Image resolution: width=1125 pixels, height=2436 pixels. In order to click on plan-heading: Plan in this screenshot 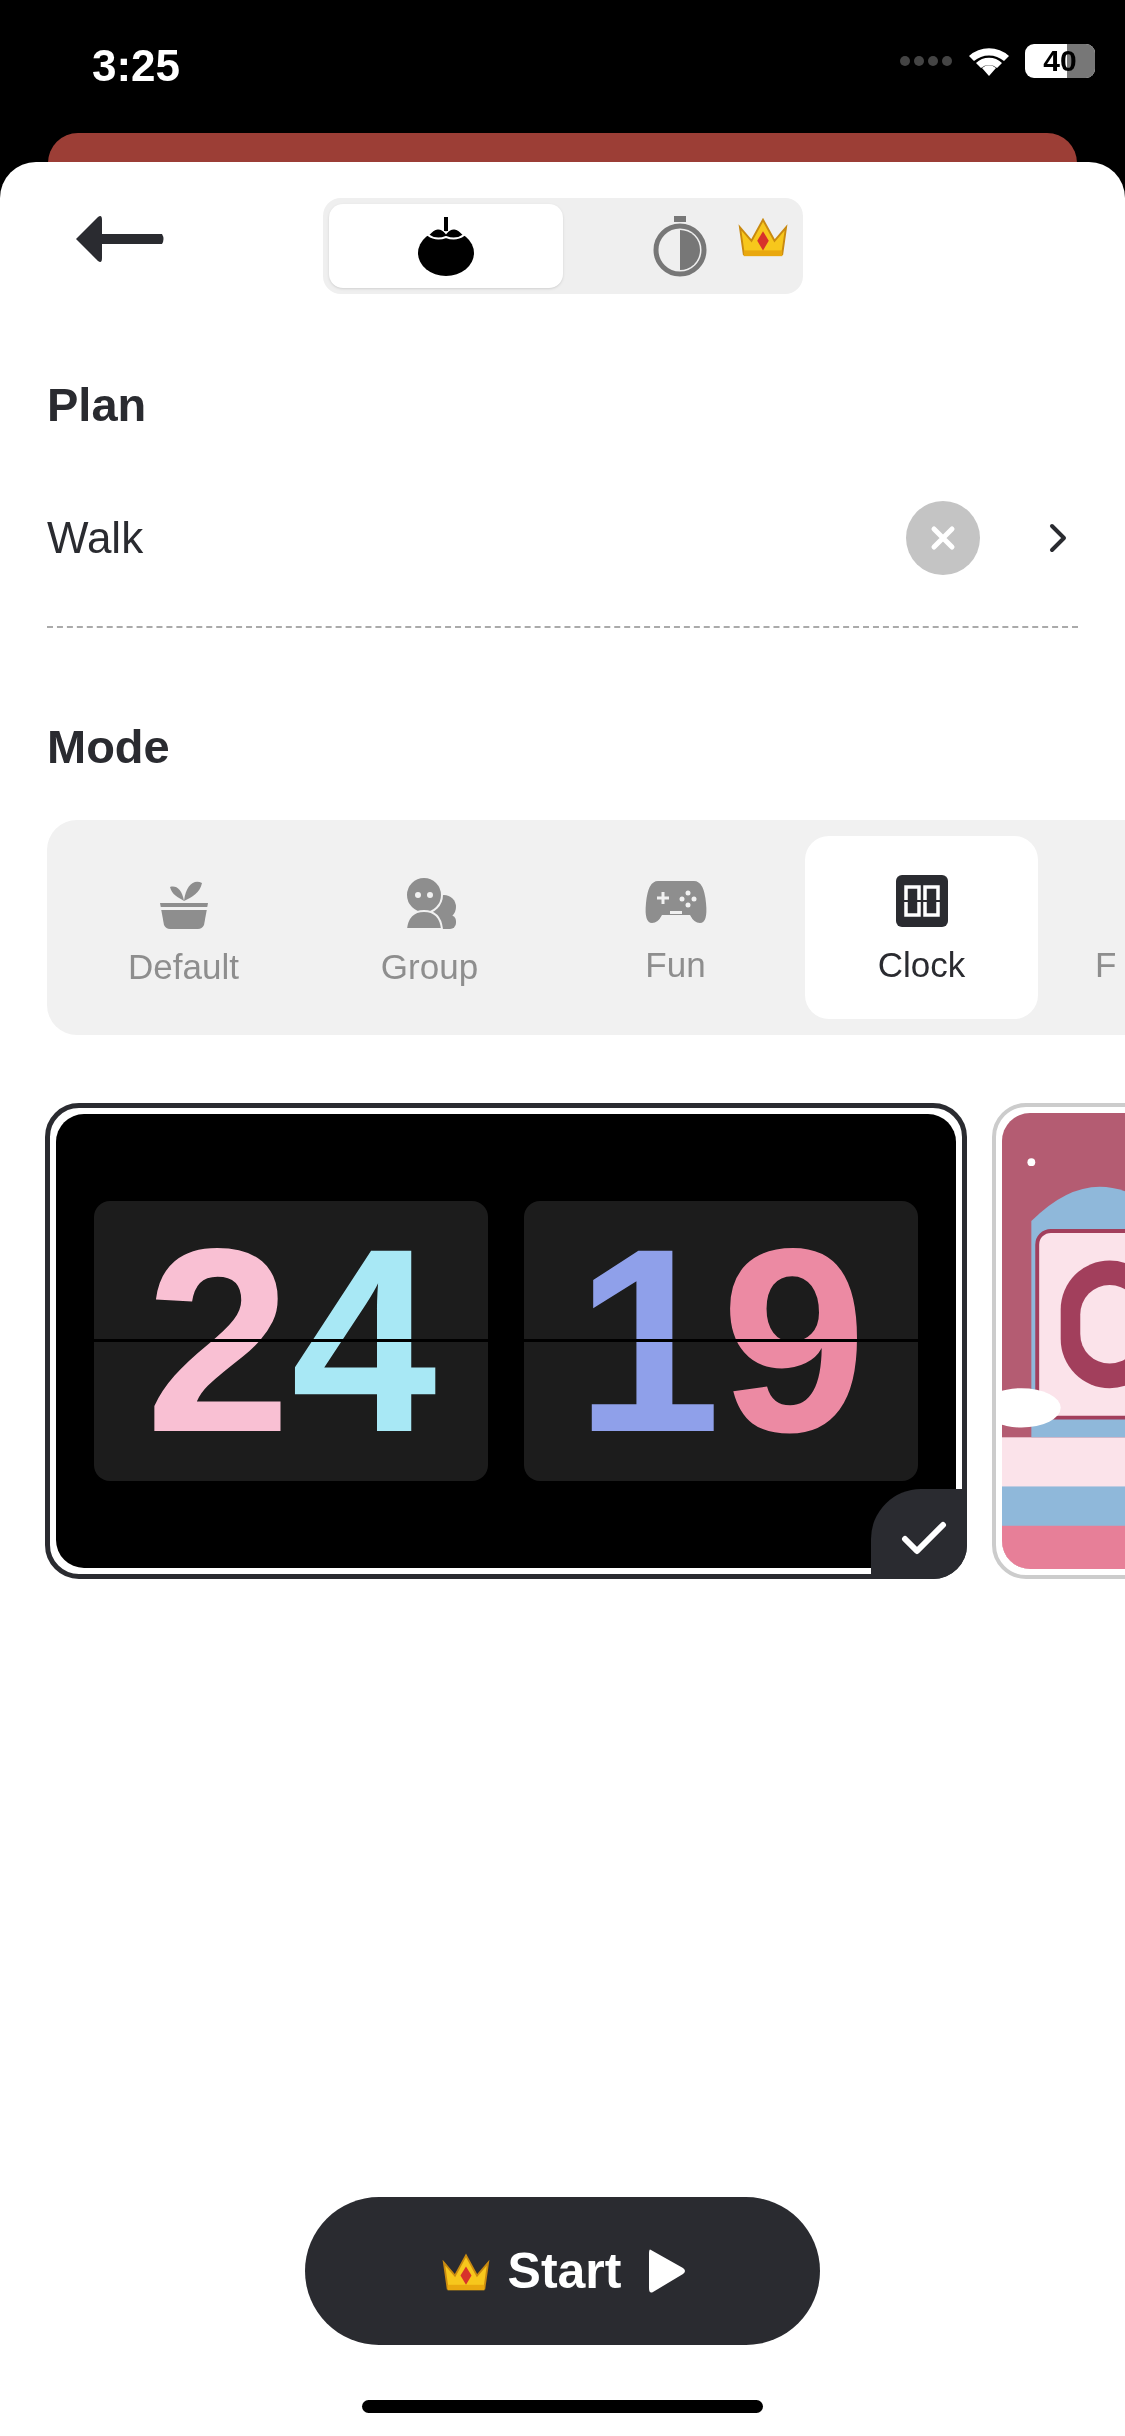, I will do `click(97, 404)`.